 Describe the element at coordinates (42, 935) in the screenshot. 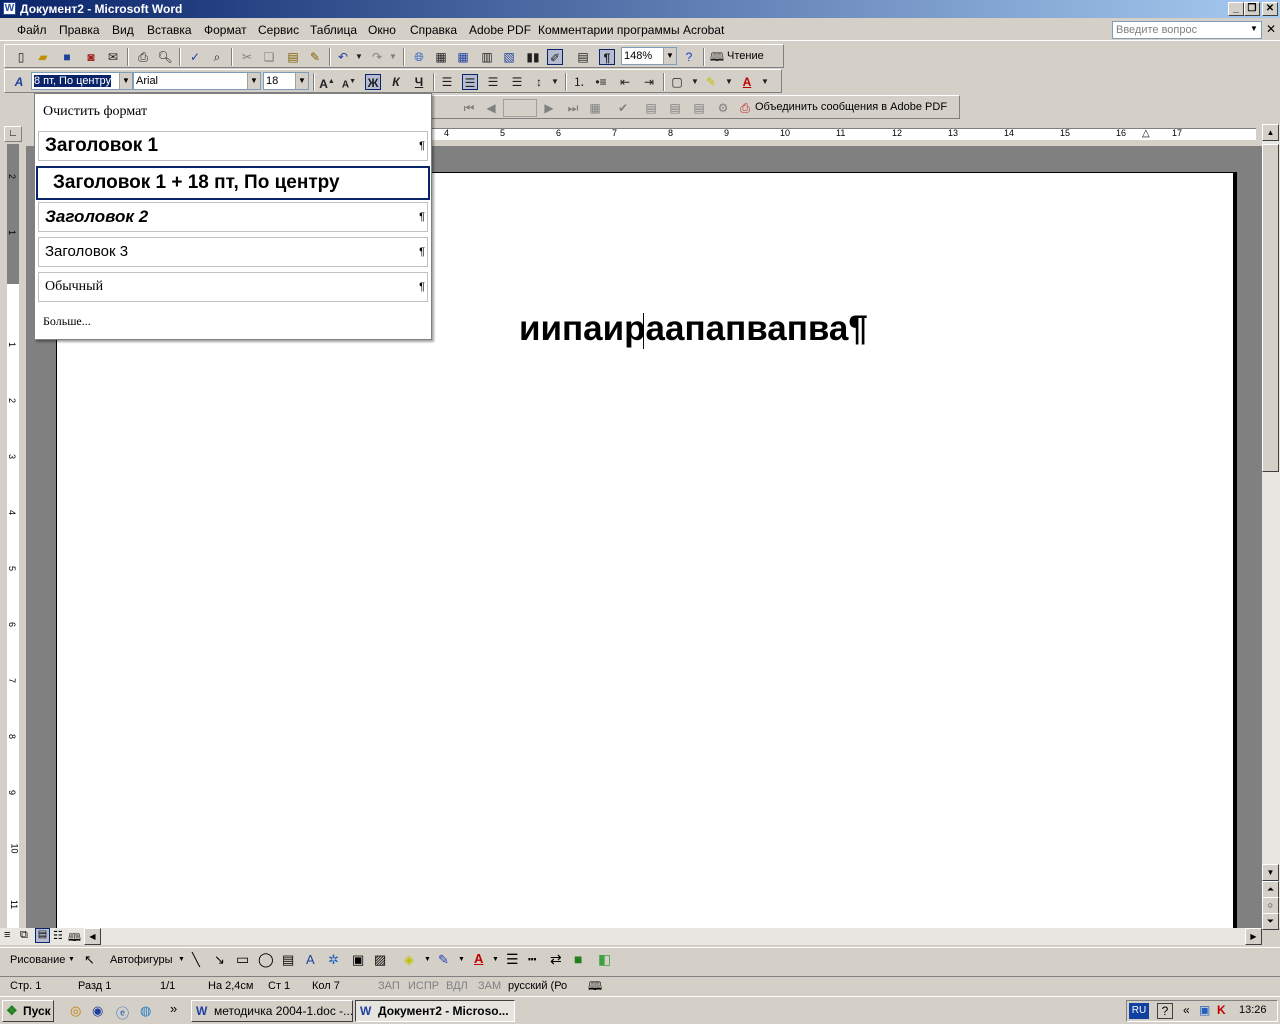

I see `print-layout-view-icon: ▤` at that location.